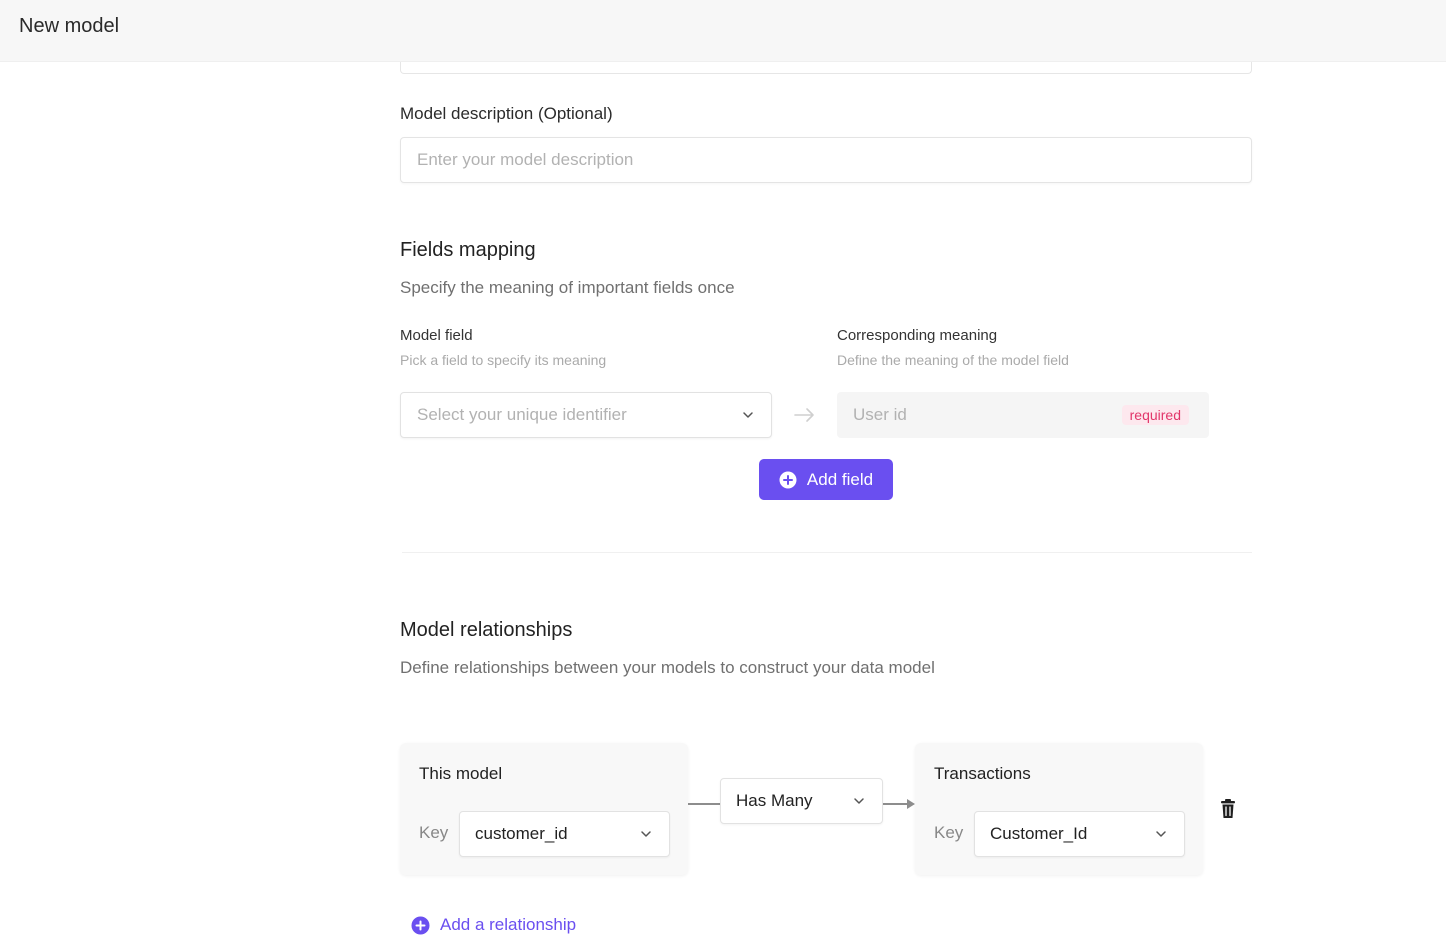  I want to click on required-badge: required, so click(1155, 415).